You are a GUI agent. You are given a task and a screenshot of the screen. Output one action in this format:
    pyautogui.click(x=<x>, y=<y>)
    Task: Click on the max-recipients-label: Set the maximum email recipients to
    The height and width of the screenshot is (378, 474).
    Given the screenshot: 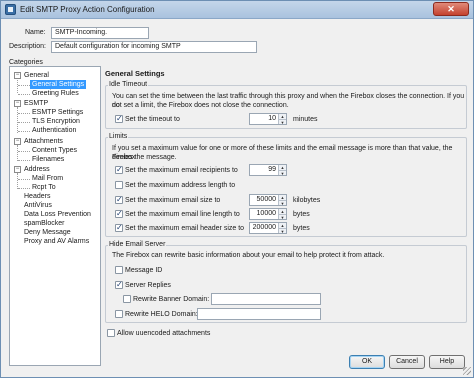 What is the action you would take?
    pyautogui.click(x=181, y=170)
    